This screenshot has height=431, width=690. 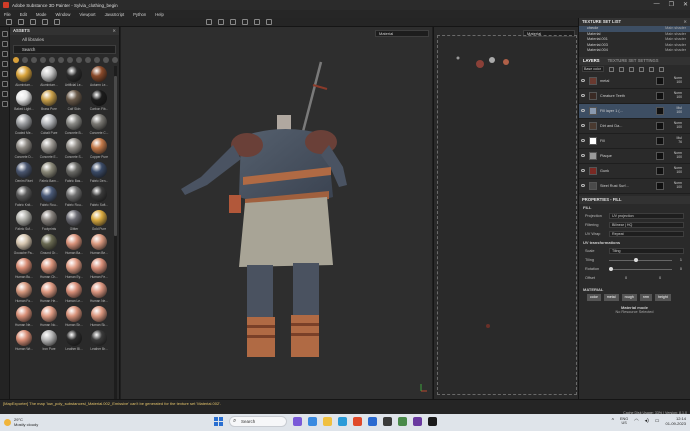 What do you see at coordinates (297, 421) in the screenshot?
I see `task-view-icon` at bounding box center [297, 421].